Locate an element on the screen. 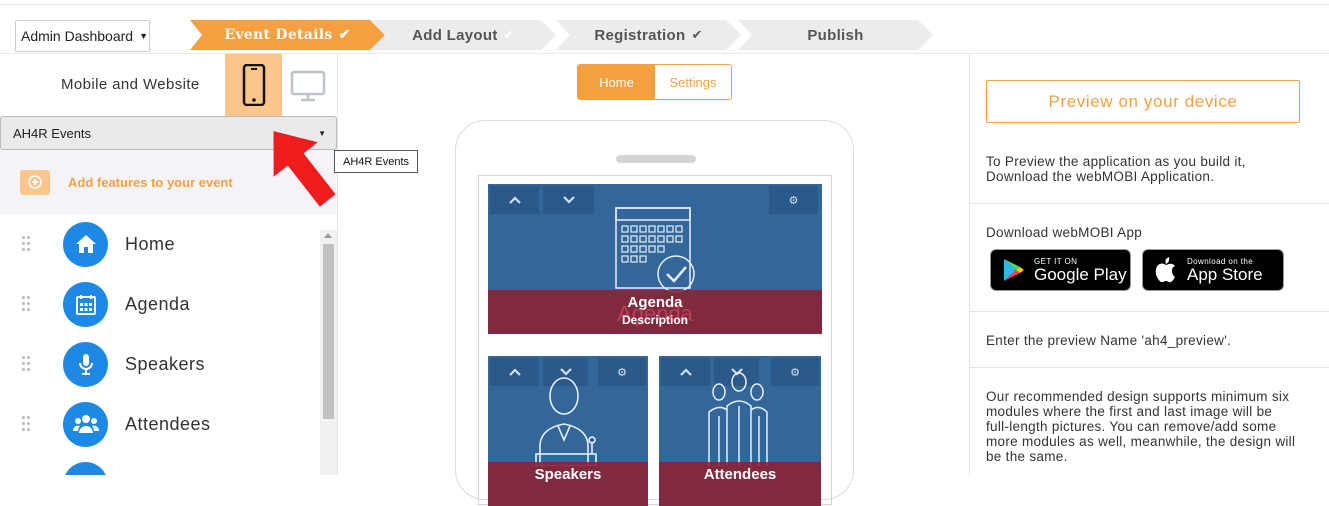 The image size is (1329, 506). module-item-agenda: Agenda is located at coordinates (160, 304).